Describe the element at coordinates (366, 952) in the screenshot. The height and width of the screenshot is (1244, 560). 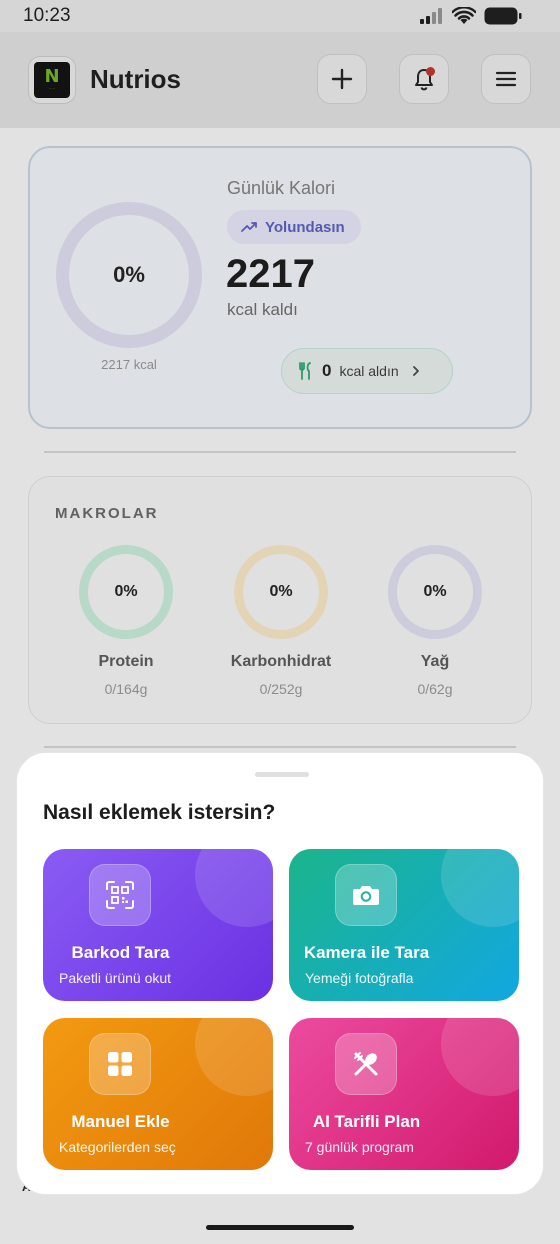
I see `camera-scan-label: Kamera ile Tara` at that location.